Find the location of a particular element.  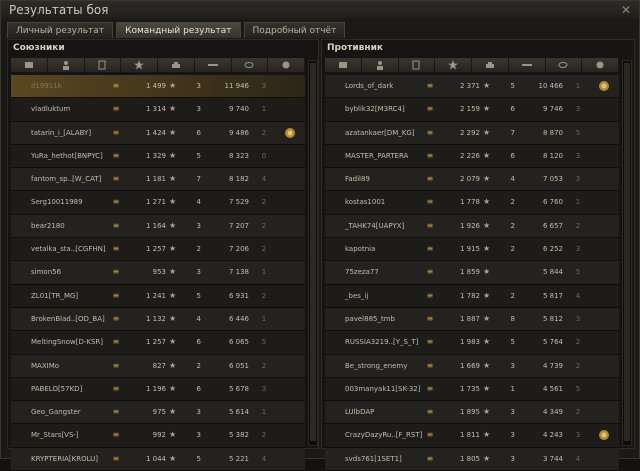

damage-value: 6 760 is located at coordinates (552, 202).